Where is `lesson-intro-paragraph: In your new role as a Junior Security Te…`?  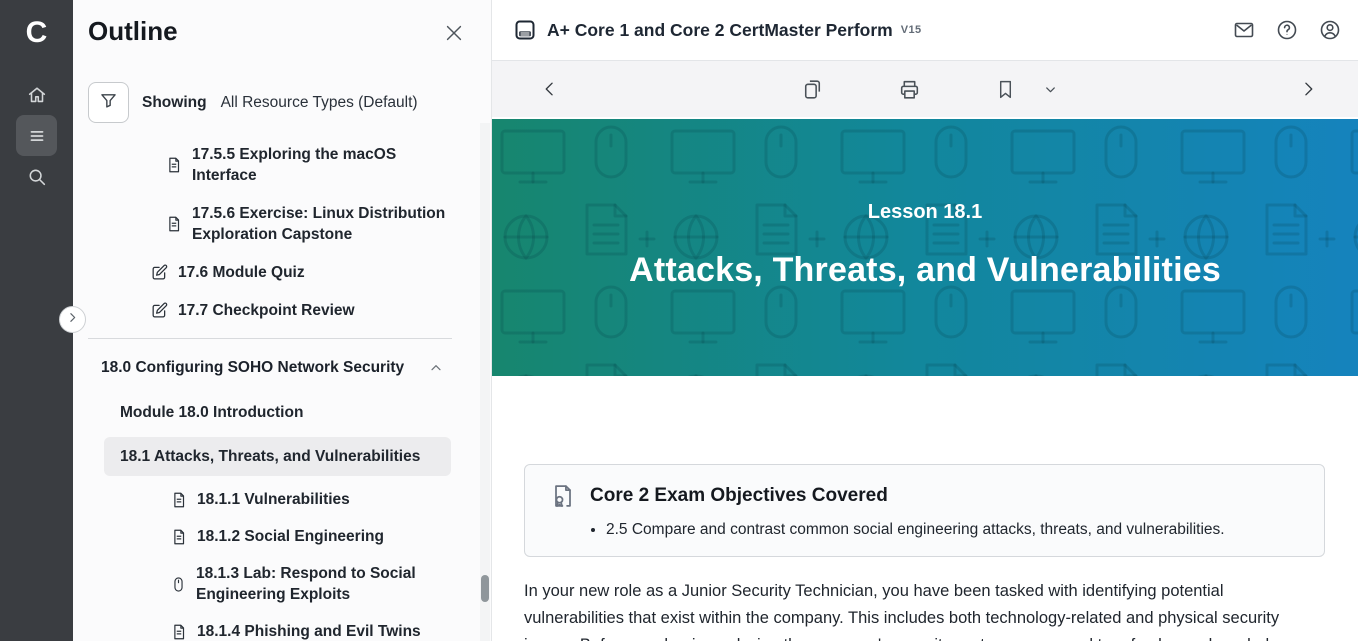 lesson-intro-paragraph: In your new role as a Junior Security Te… is located at coordinates (905, 611).